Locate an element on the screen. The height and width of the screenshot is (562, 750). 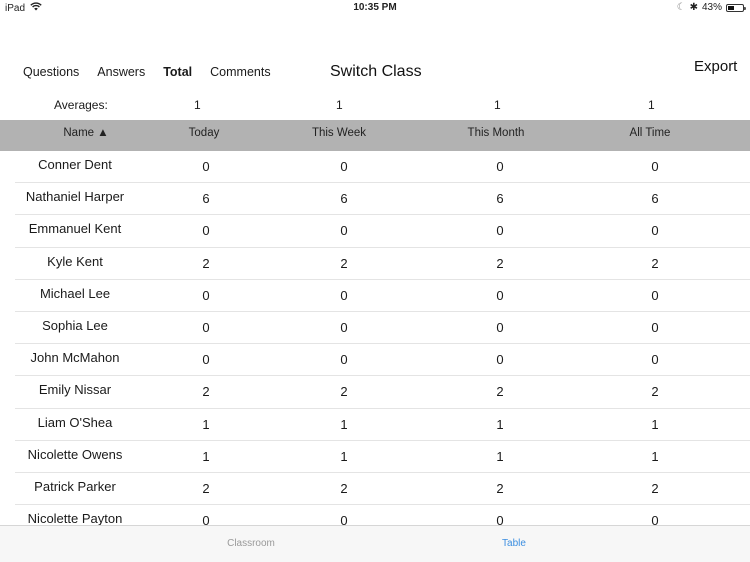
export-button: Export is located at coordinates (715, 66).